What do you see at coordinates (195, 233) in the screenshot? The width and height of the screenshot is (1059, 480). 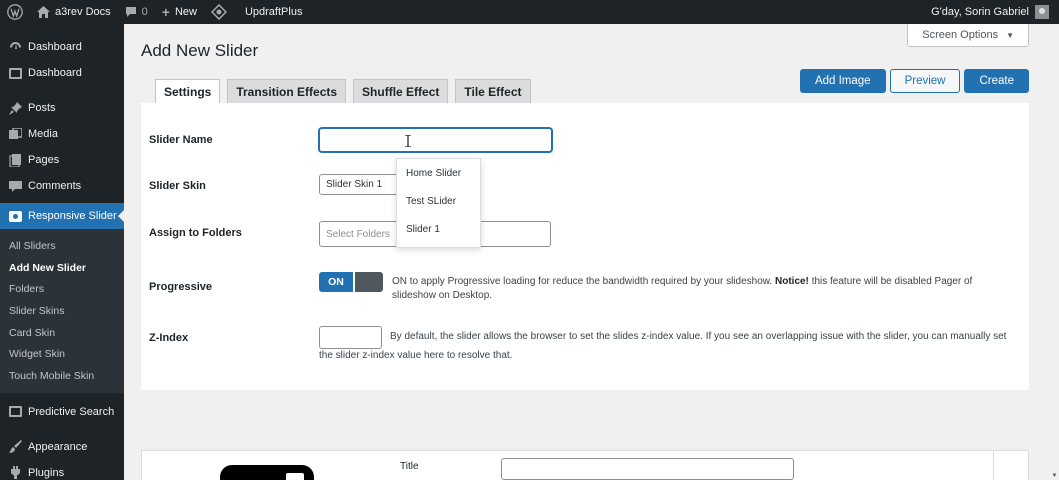 I see `assign-folders-label: Assign to Folders` at bounding box center [195, 233].